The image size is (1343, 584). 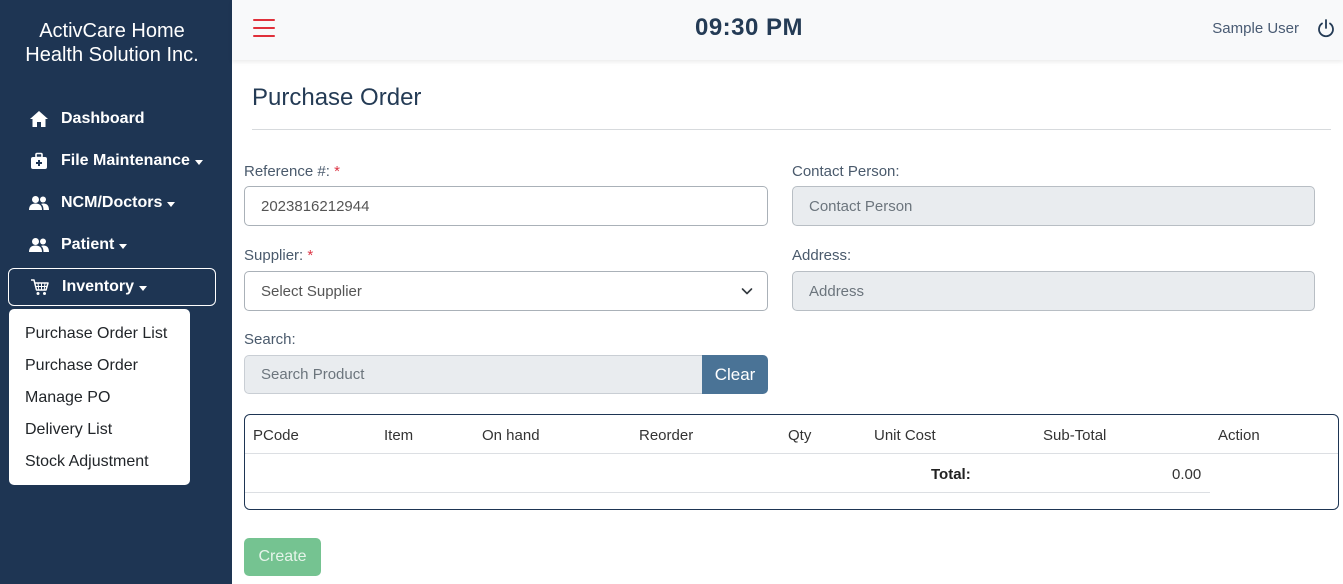 What do you see at coordinates (282, 557) in the screenshot?
I see `create-button: Create` at bounding box center [282, 557].